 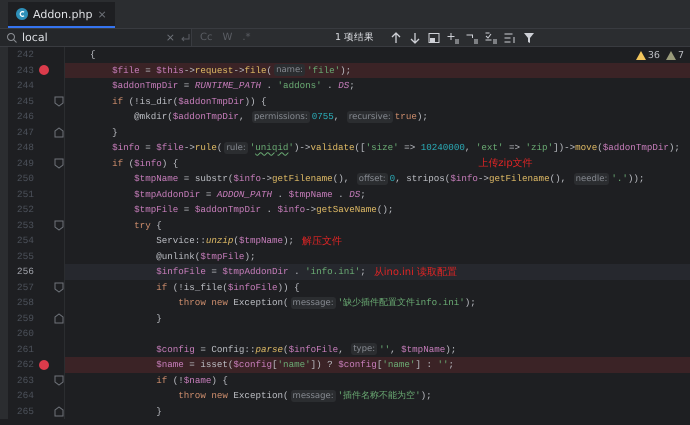 What do you see at coordinates (214, 70) in the screenshot?
I see `code-token: request` at bounding box center [214, 70].